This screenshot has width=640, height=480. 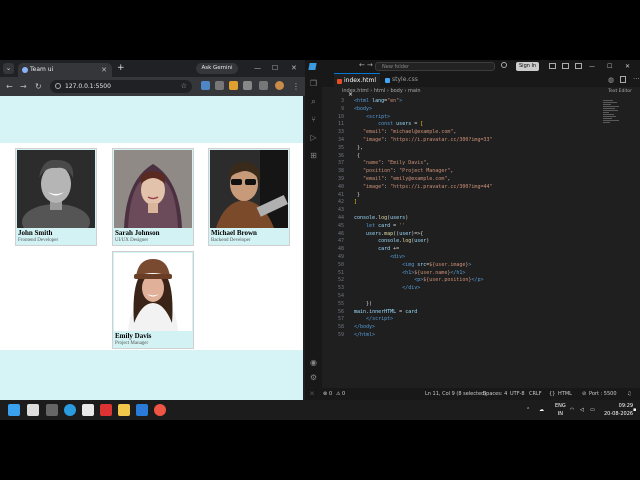 What do you see at coordinates (362, 65) in the screenshot?
I see `nav-back-icon: ←` at bounding box center [362, 65].